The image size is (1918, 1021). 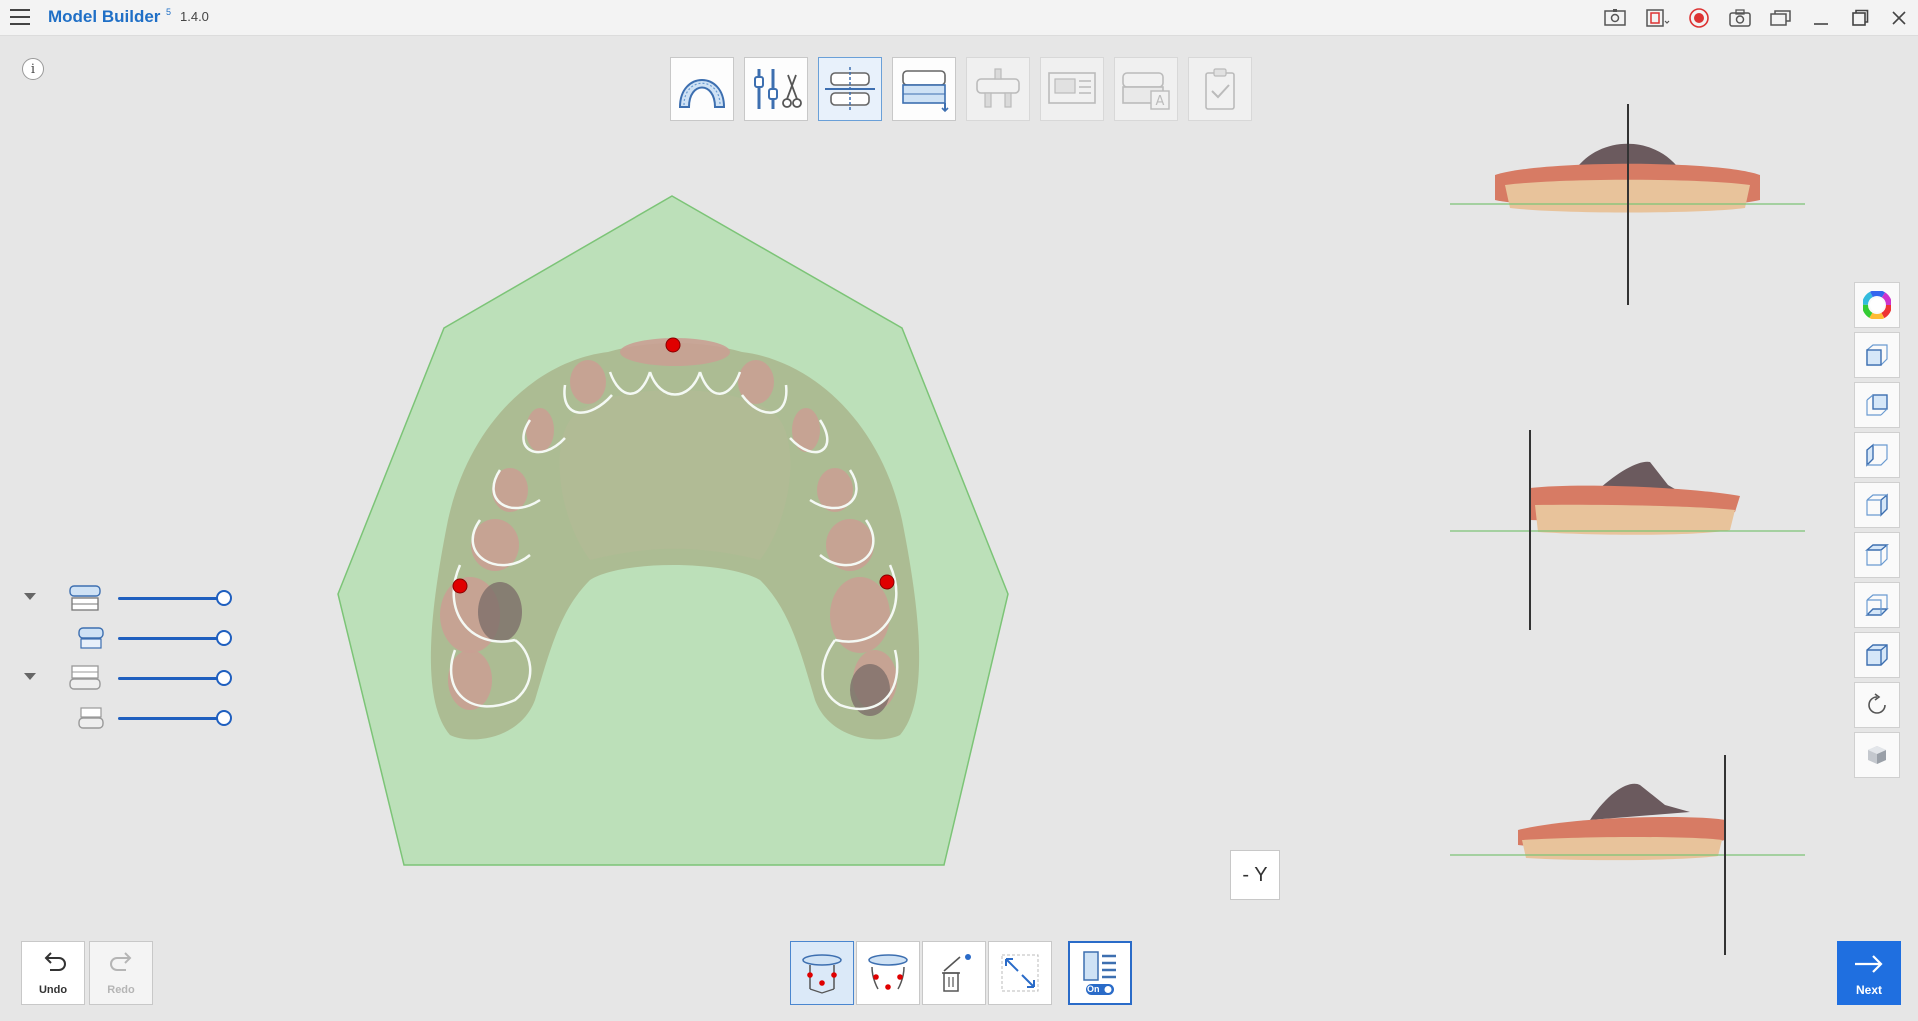 What do you see at coordinates (1255, 875) in the screenshot?
I see `axis-indicator: - Y` at bounding box center [1255, 875].